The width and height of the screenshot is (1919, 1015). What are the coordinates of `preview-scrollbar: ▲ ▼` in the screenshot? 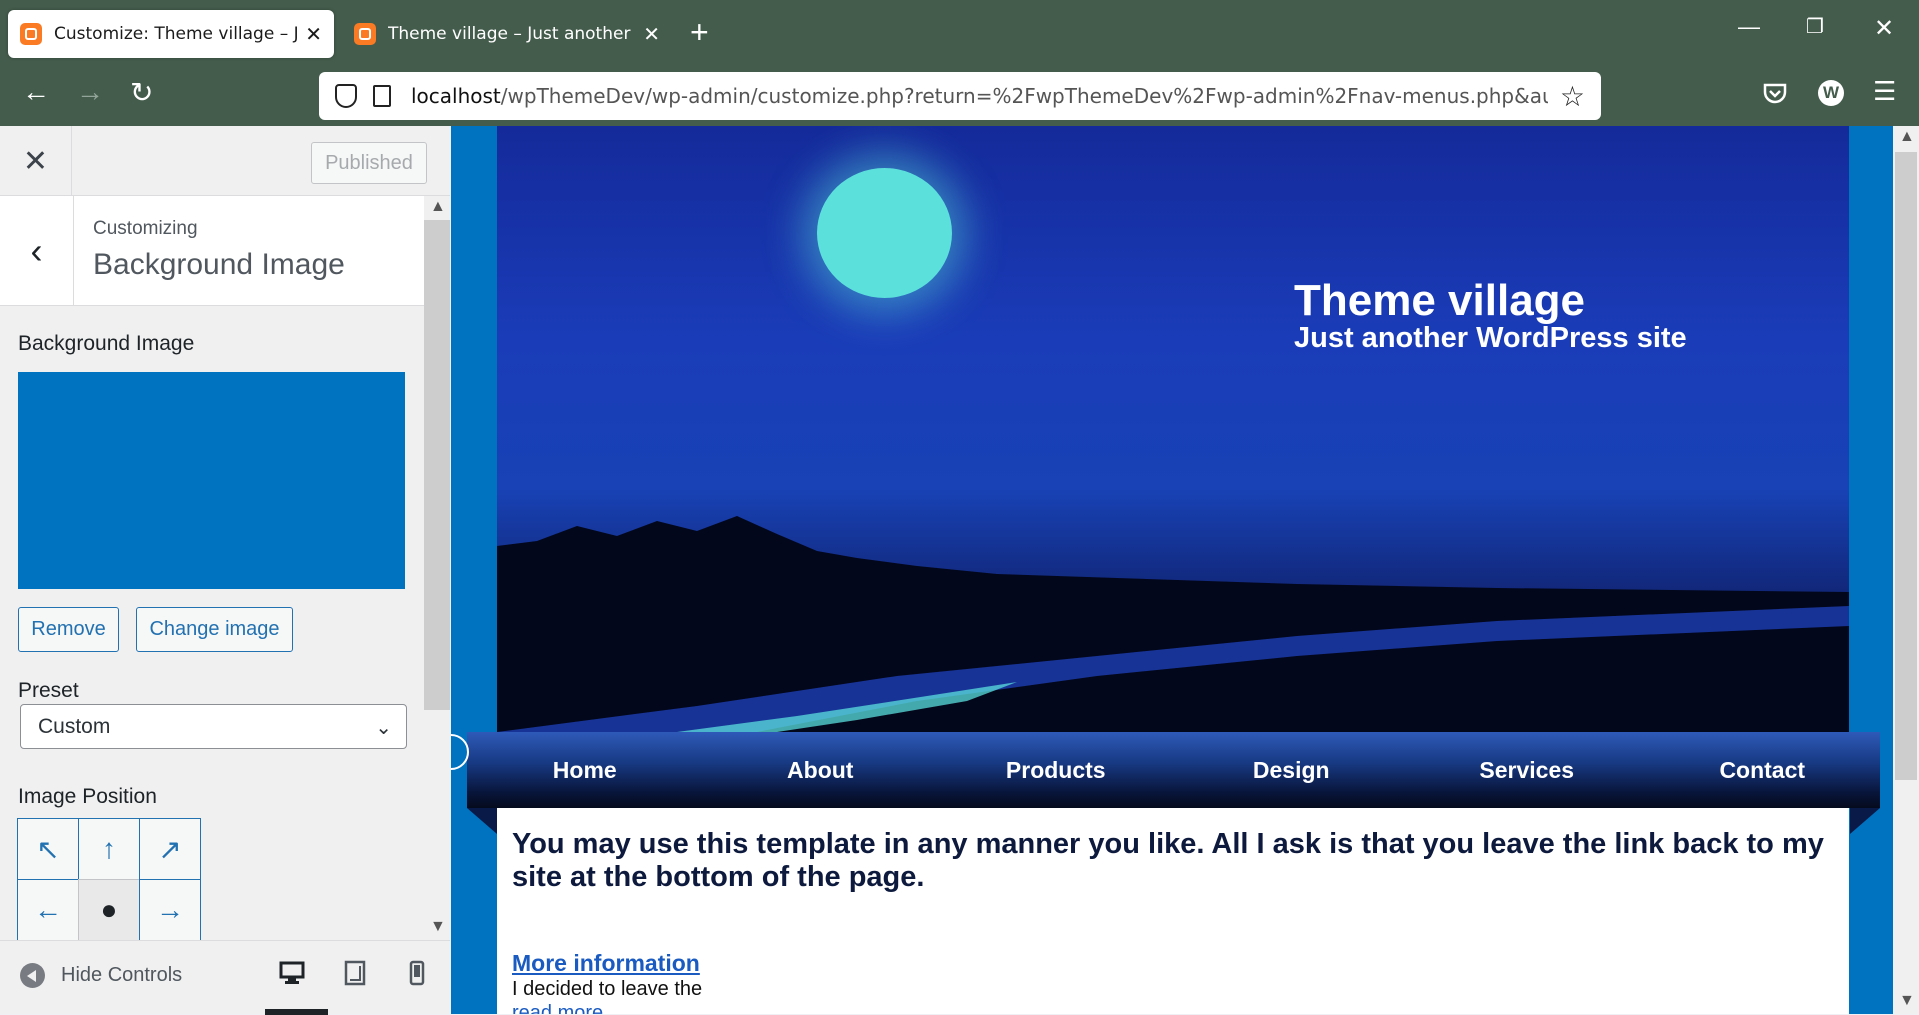 It's located at (1906, 570).